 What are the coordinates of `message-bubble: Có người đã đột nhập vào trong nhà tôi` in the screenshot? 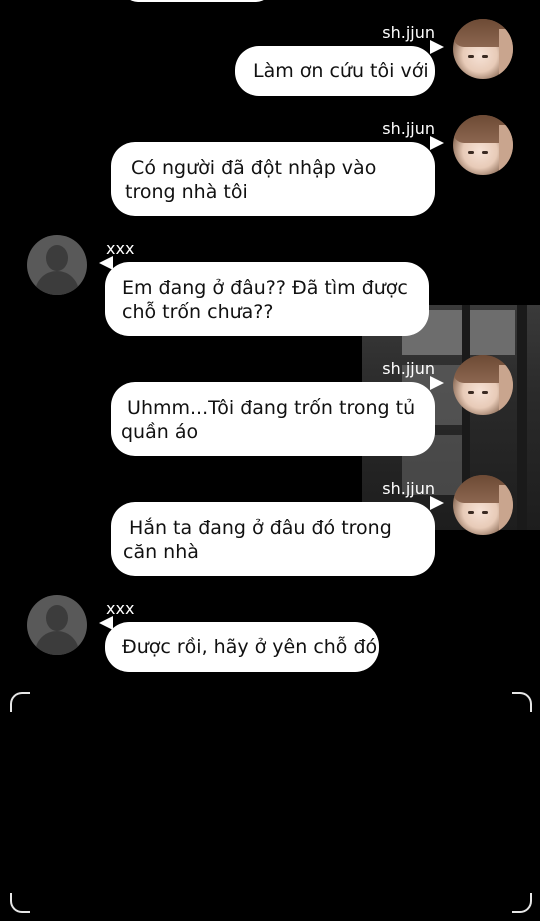 It's located at (273, 179).